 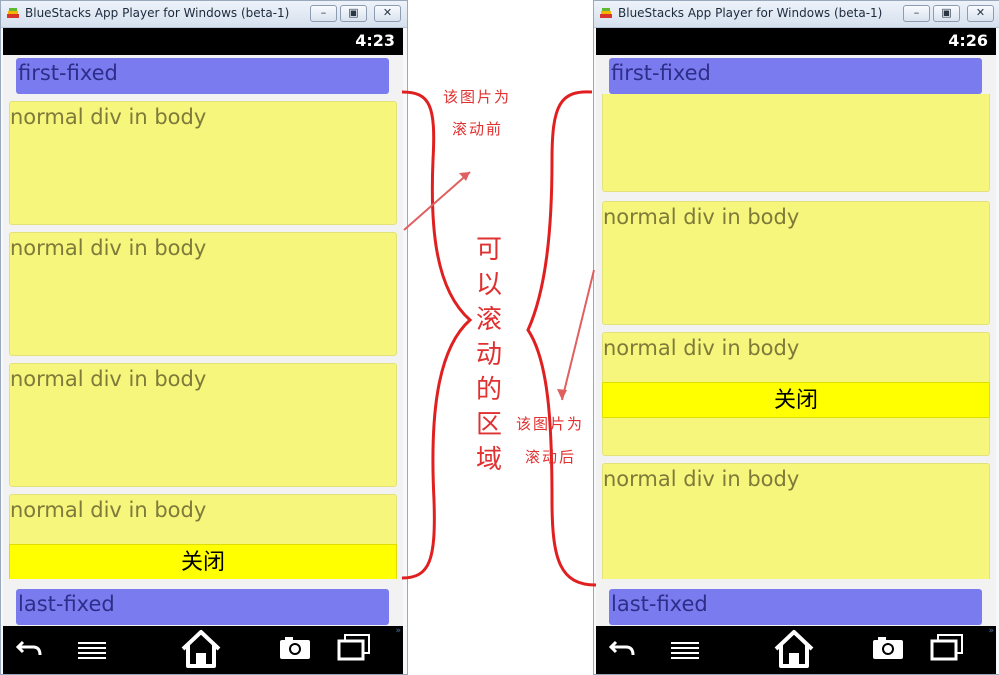 I want to click on left-curly-brace, so click(x=437, y=335).